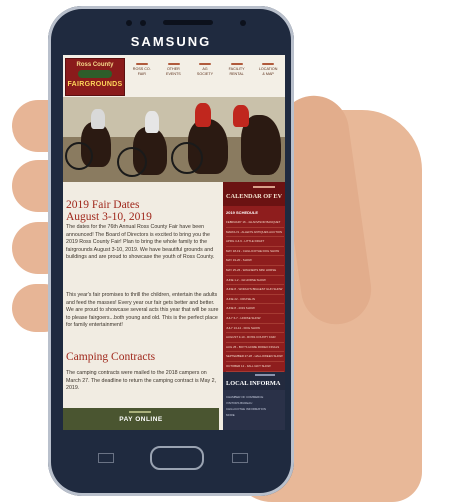 This screenshot has width=454, height=502. I want to click on calendar-event-link: MAY 18-19 - CHILLICOTHE DOG SHOW, so click(255, 252).